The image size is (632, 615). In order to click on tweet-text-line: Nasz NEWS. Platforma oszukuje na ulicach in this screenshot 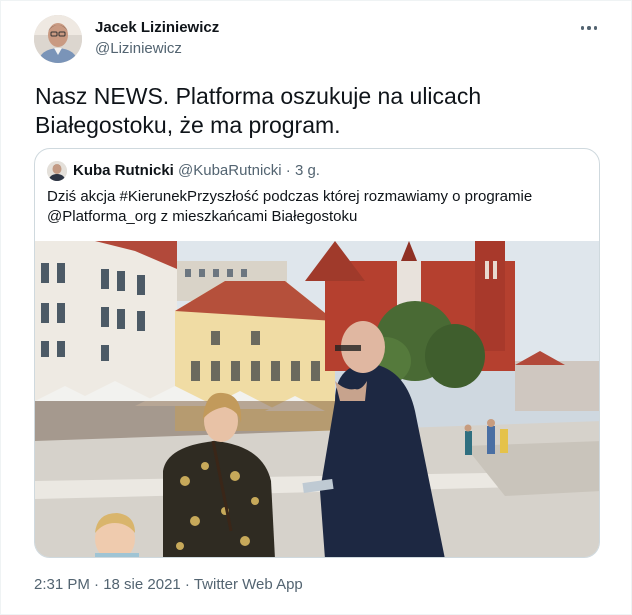, I will do `click(258, 96)`.